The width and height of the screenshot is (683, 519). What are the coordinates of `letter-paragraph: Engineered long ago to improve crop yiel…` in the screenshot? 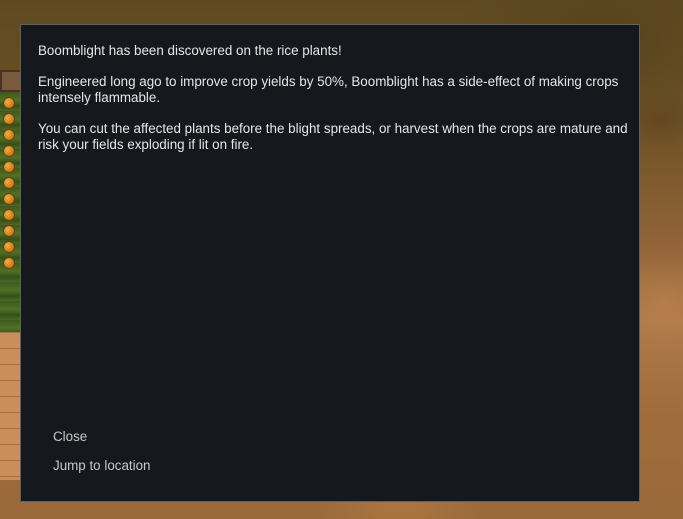 It's located at (328, 89).